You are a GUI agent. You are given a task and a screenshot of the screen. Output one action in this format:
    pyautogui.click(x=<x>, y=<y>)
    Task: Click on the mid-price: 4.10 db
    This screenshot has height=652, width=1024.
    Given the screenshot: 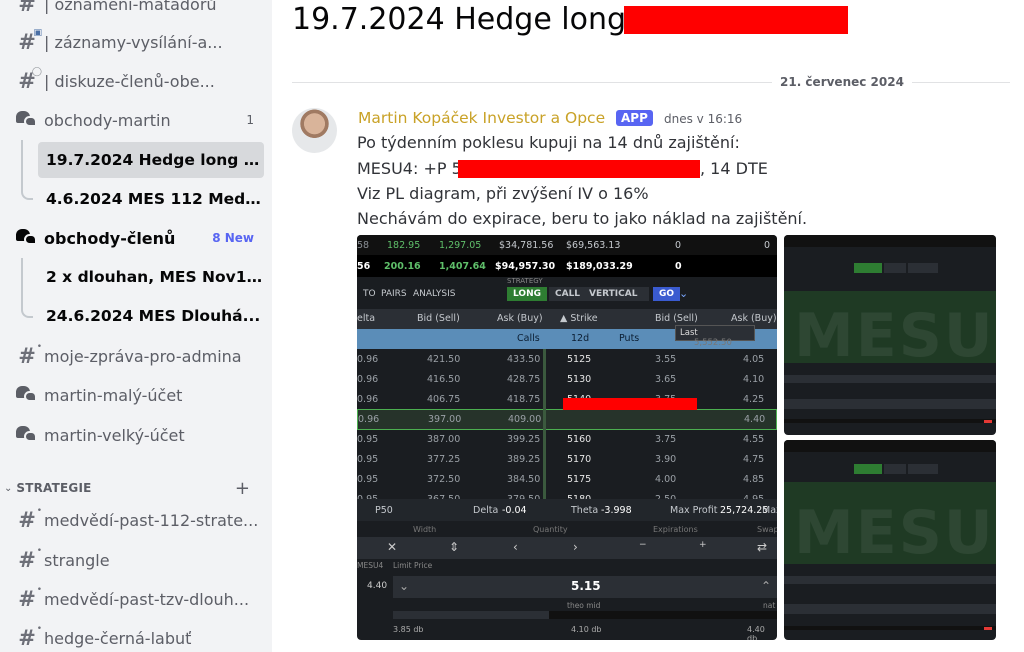 What is the action you would take?
    pyautogui.click(x=586, y=629)
    